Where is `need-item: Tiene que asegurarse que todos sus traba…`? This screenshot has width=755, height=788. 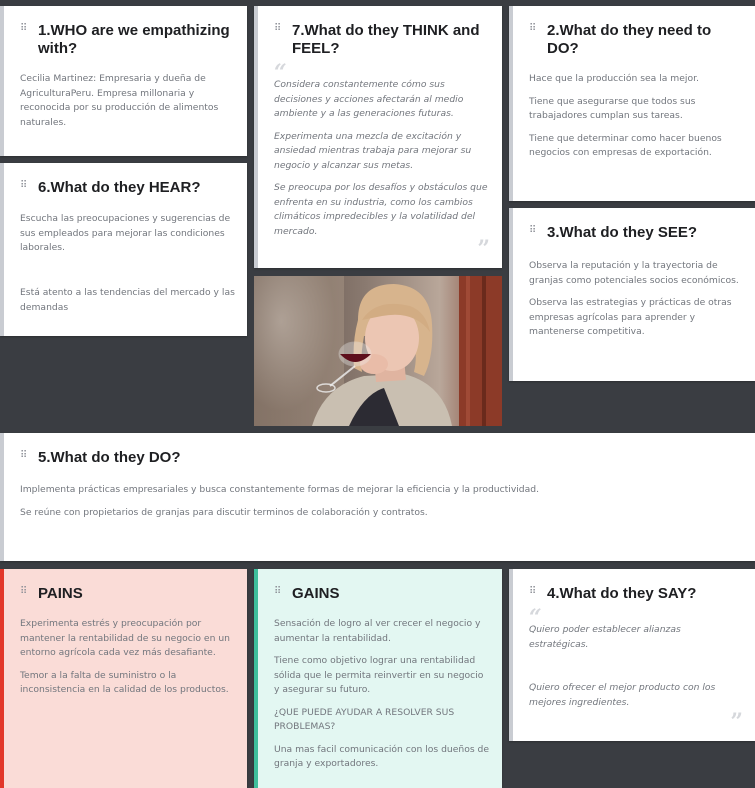 need-item: Tiene que asegurarse que todos sus traba… is located at coordinates (612, 108).